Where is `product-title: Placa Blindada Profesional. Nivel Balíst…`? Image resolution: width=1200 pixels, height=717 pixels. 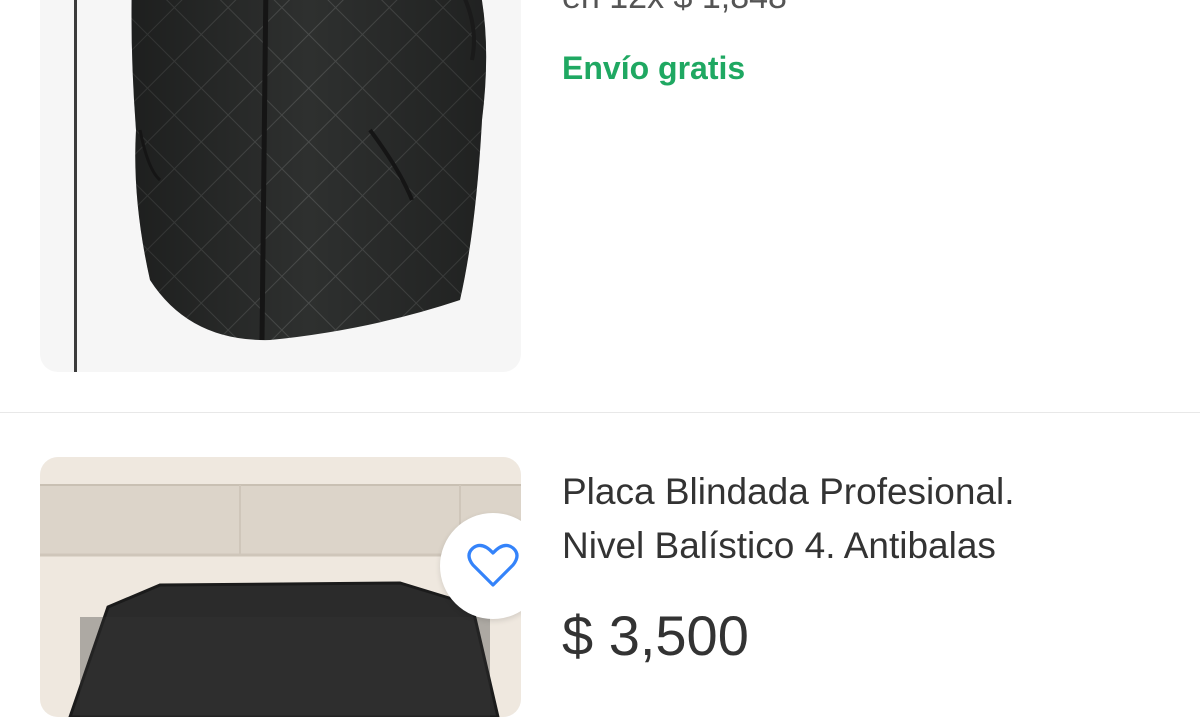 product-title: Placa Blindada Profesional. Nivel Balíst… is located at coordinates (862, 519).